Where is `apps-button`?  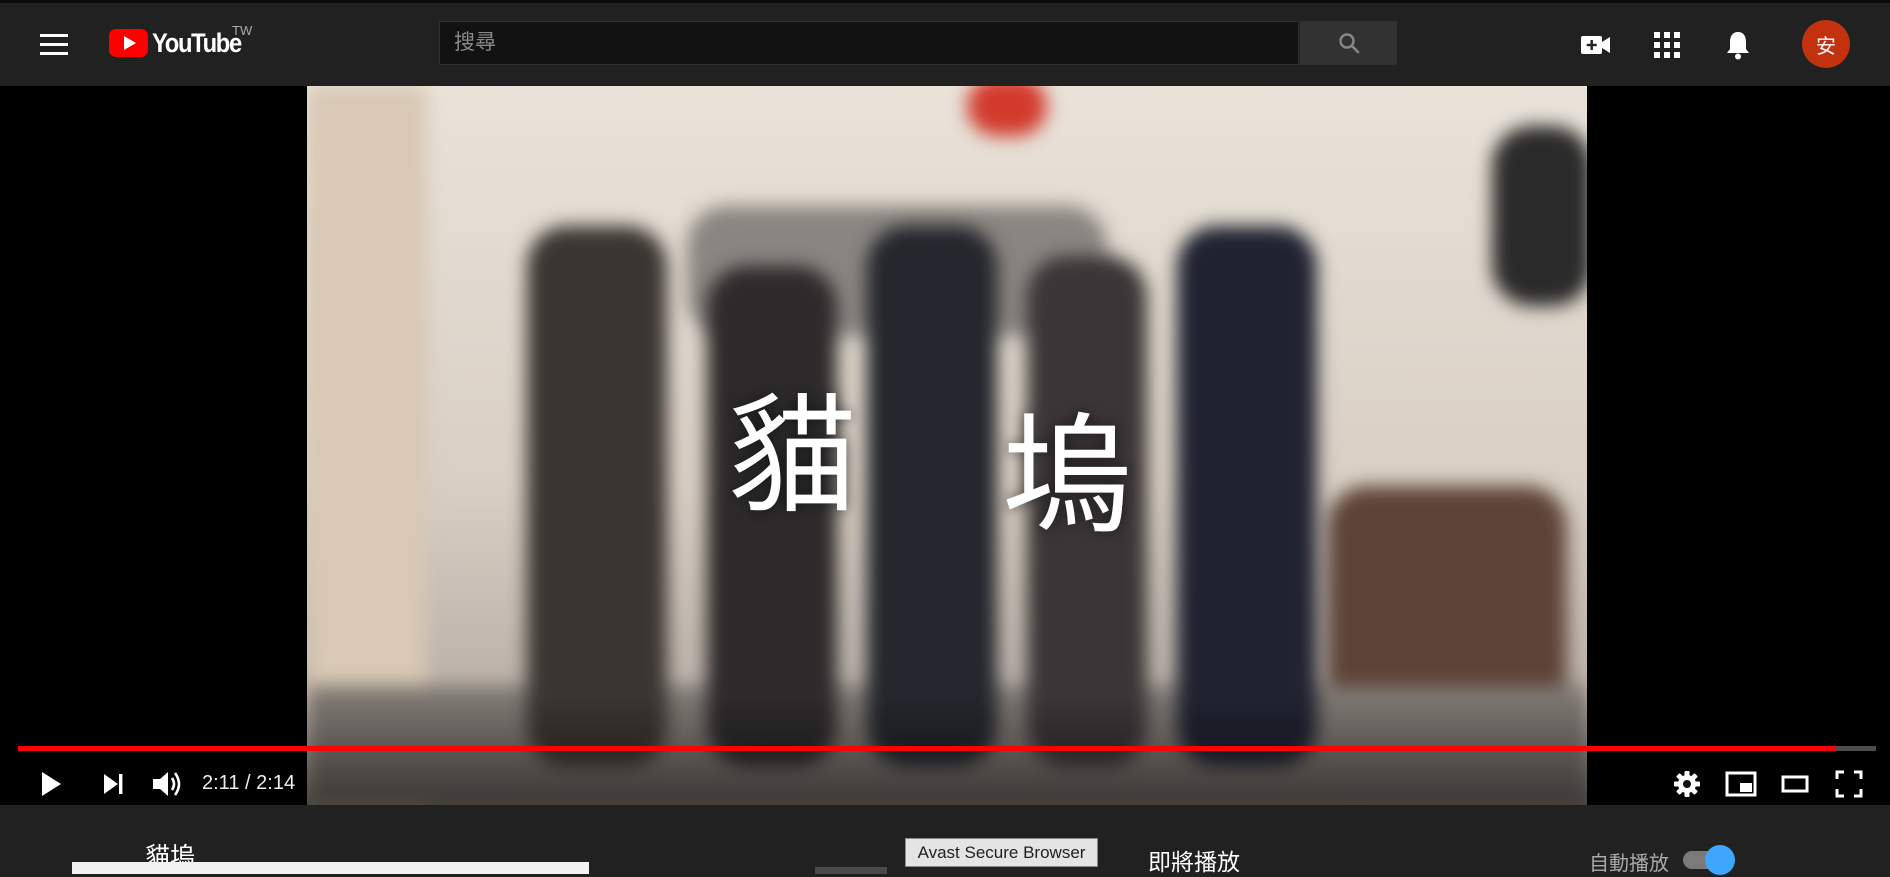 apps-button is located at coordinates (1667, 45).